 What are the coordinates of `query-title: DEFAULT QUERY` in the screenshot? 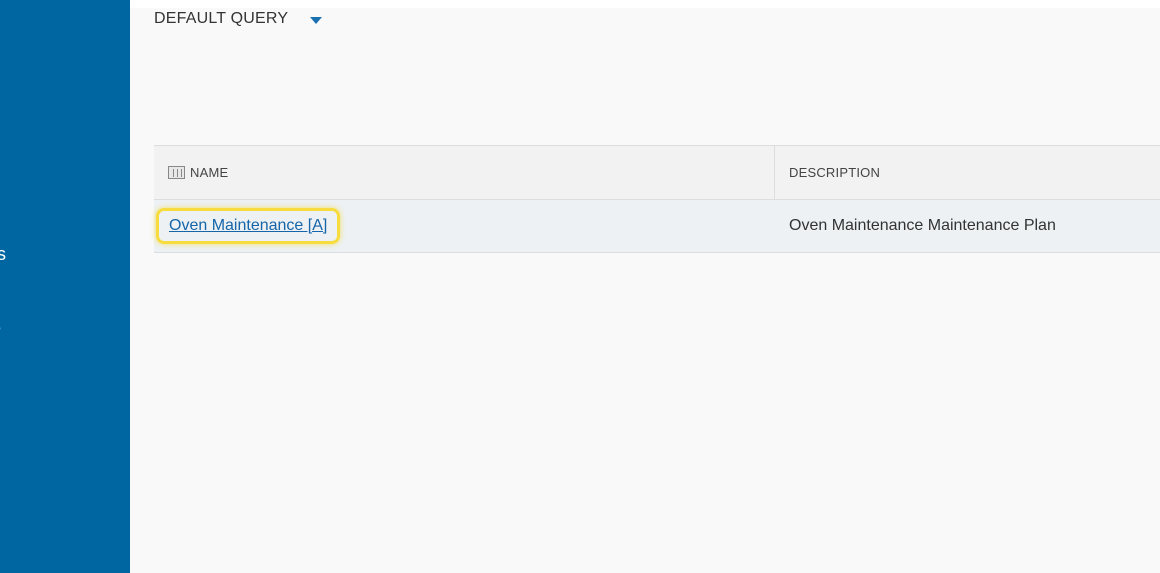 It's located at (221, 18).